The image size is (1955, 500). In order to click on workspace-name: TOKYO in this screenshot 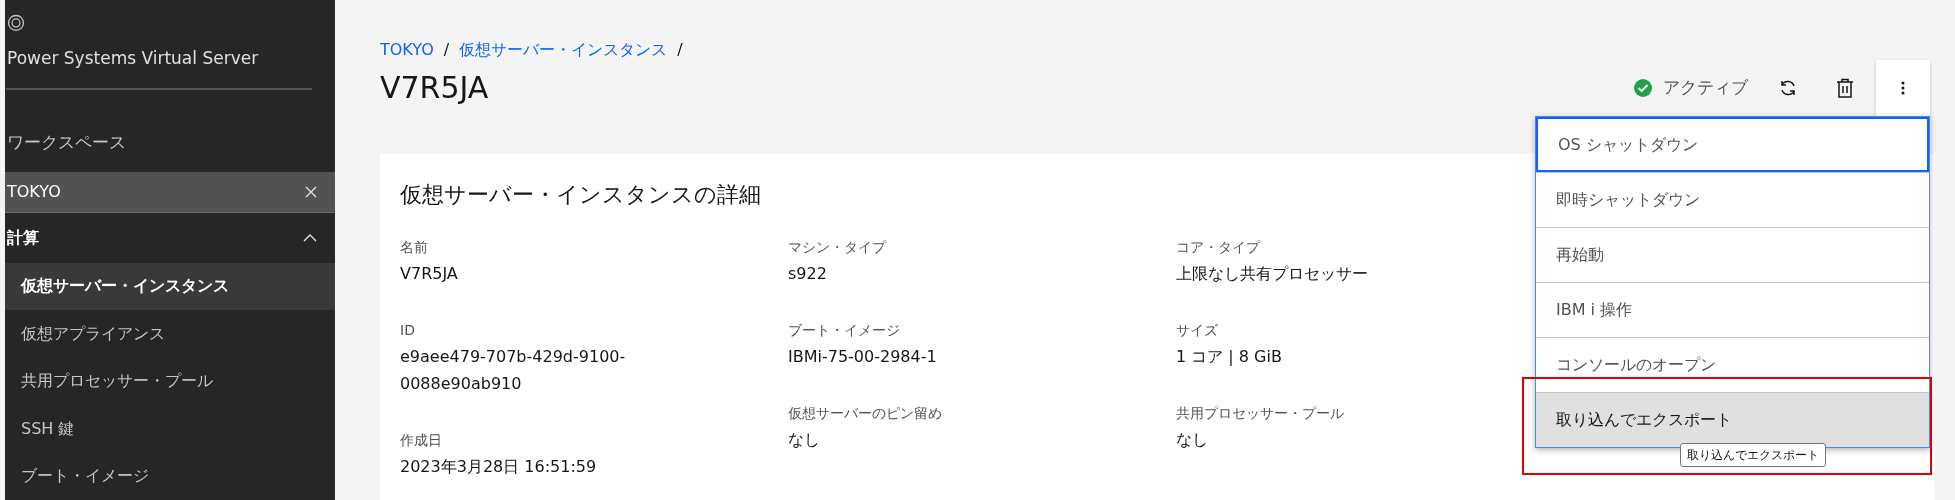, I will do `click(34, 192)`.